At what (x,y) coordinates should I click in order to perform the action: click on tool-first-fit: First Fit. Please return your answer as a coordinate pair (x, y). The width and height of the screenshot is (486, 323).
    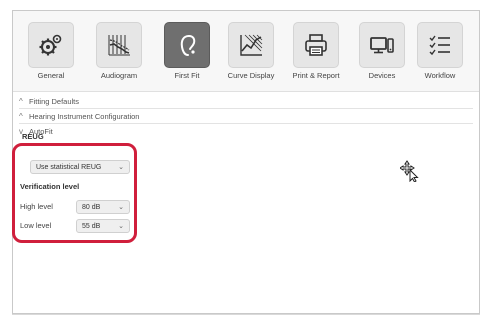
    Looking at the image, I should click on (187, 51).